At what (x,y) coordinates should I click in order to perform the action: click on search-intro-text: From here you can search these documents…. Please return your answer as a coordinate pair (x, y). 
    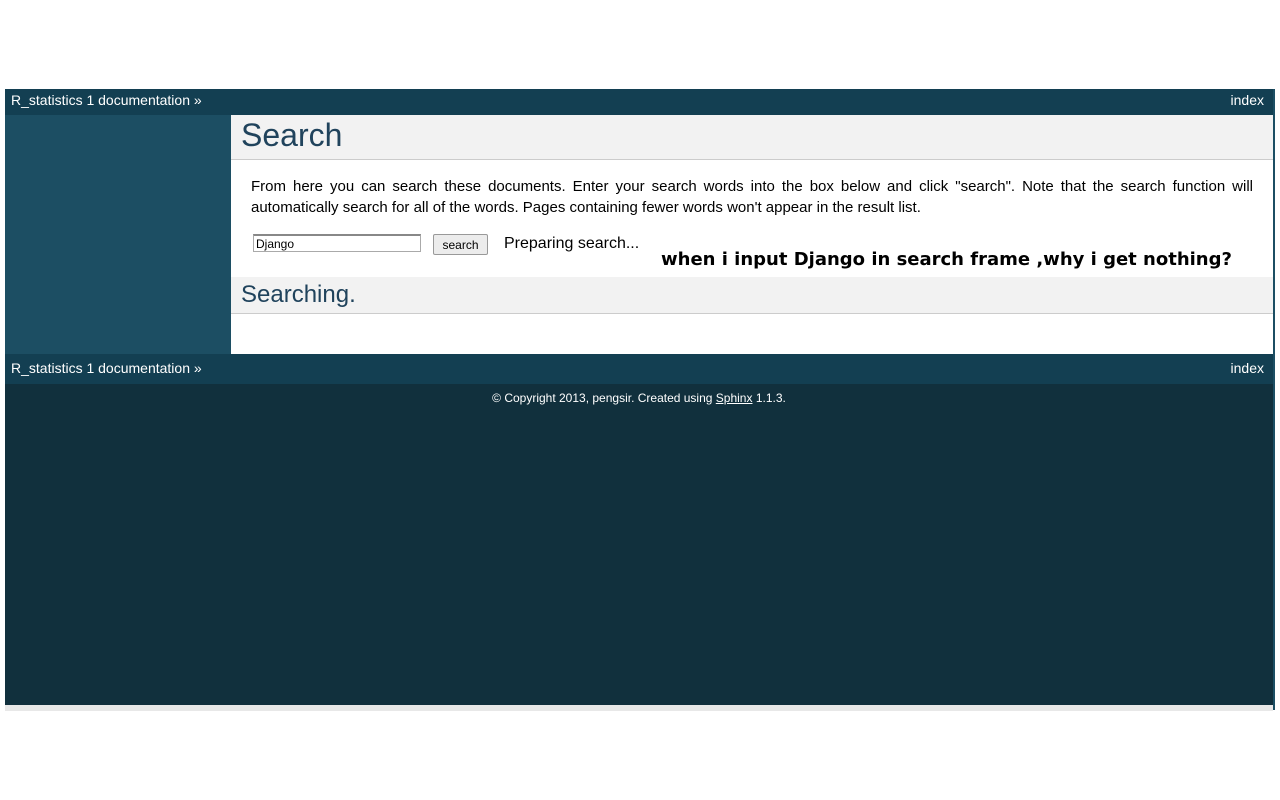
    Looking at the image, I should click on (752, 197).